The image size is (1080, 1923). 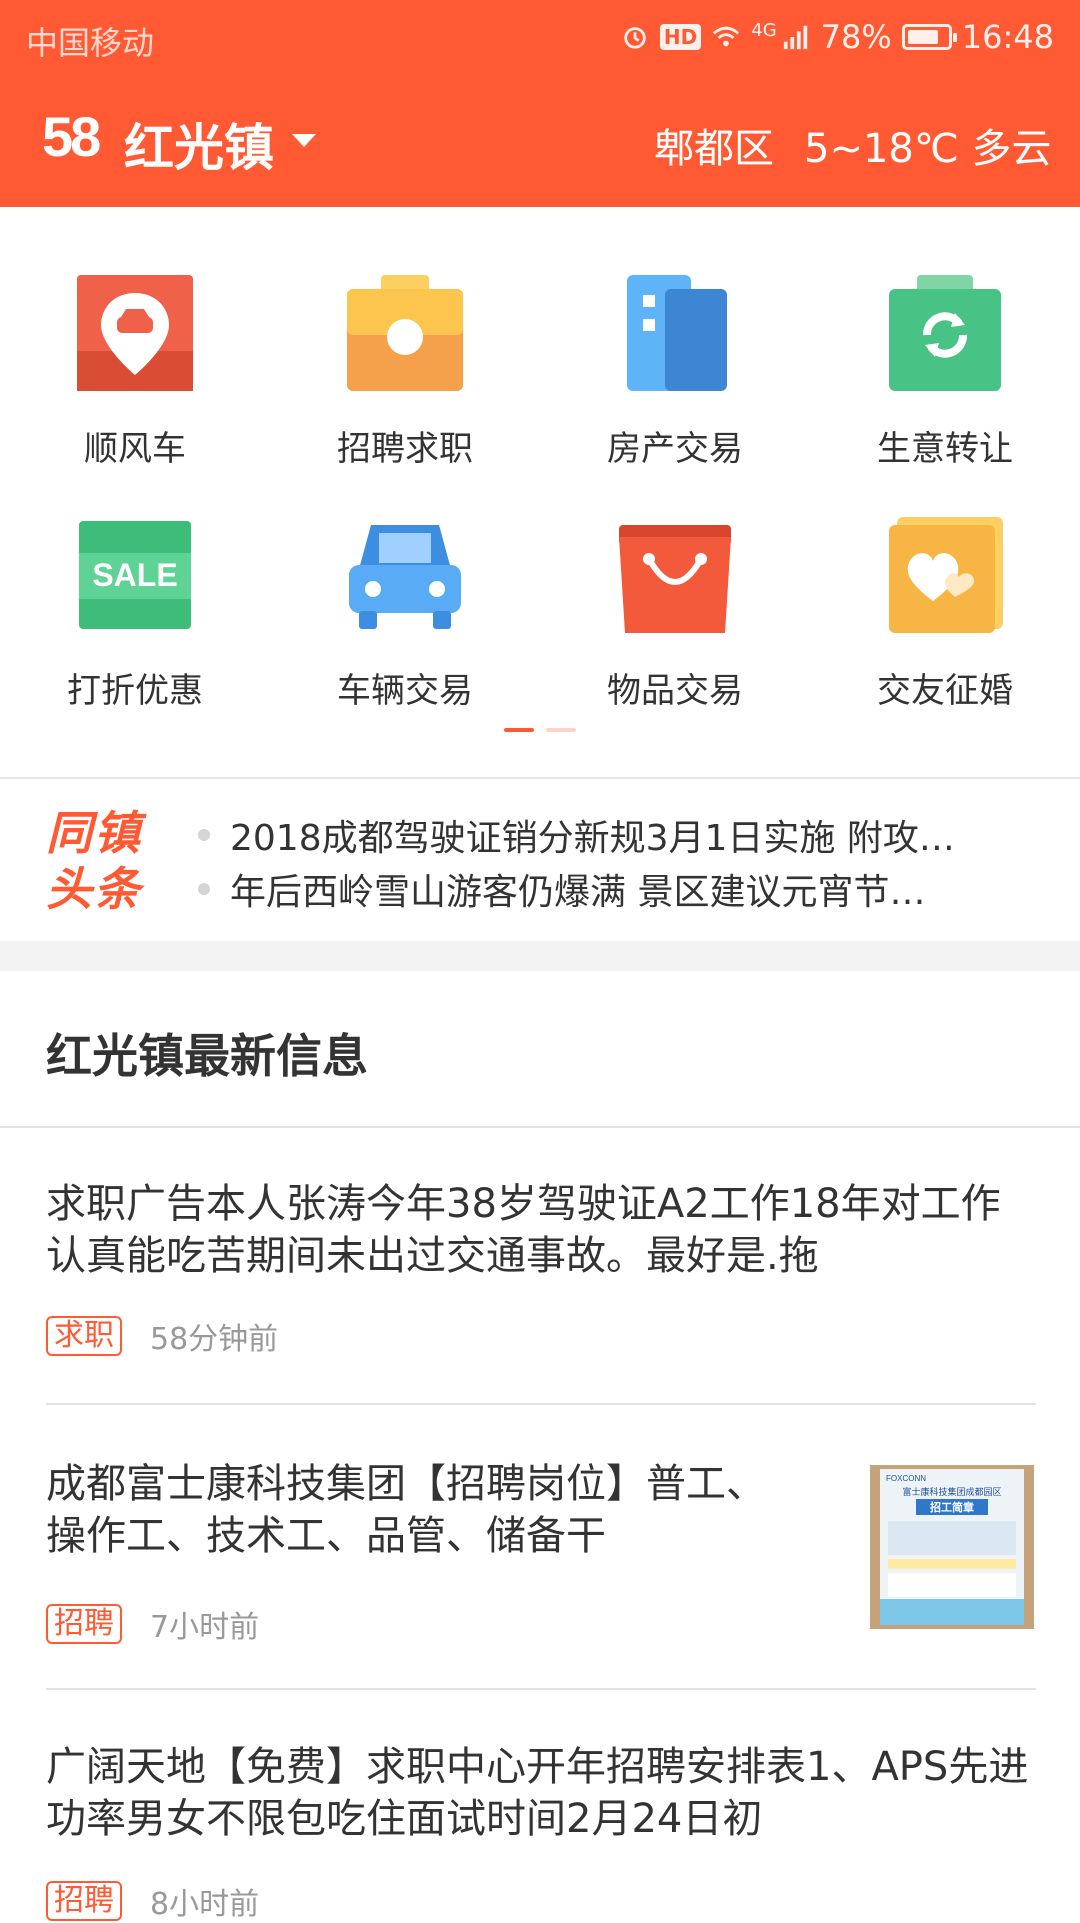 I want to click on category-business-transfer: 生意转让, so click(x=945, y=370).